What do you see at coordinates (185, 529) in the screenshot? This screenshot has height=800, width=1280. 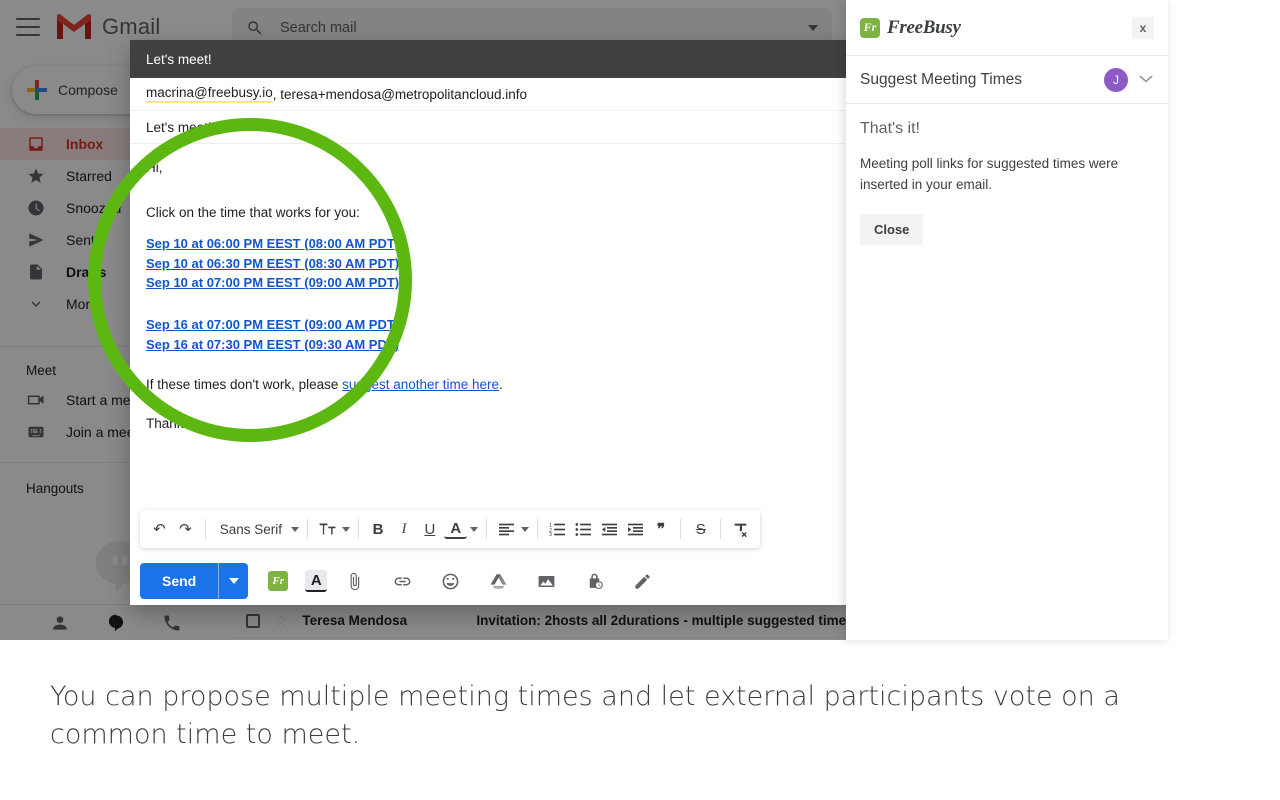 I see `redo-icon: ↷` at bounding box center [185, 529].